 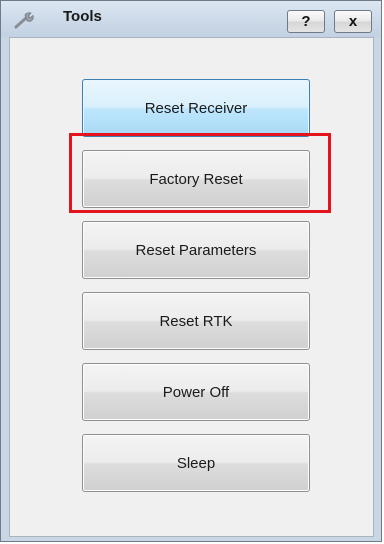 I want to click on power-off-button: Power Off, so click(x=196, y=392).